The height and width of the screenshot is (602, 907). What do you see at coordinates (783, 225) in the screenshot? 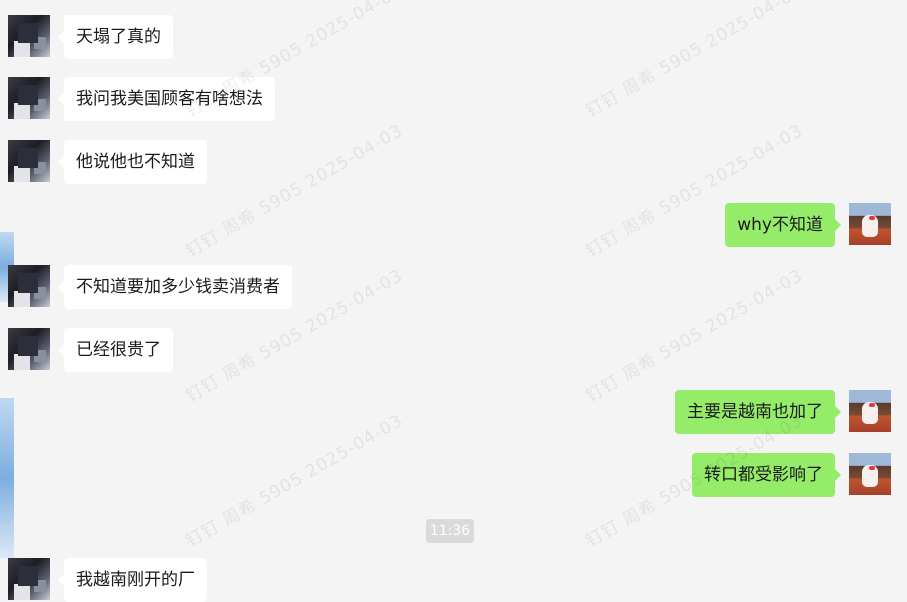
I see `outgoing-message-bubble: why不知道` at bounding box center [783, 225].